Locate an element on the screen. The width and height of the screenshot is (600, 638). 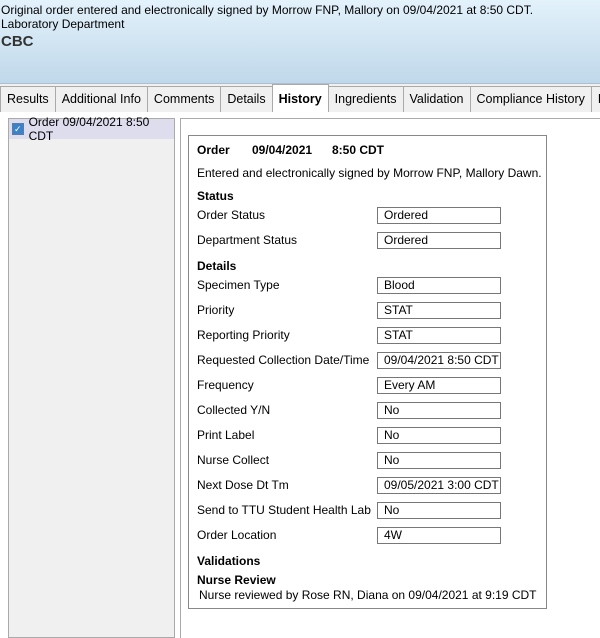
field-value: 09/05/2021 3:00 CDT is located at coordinates (439, 485).